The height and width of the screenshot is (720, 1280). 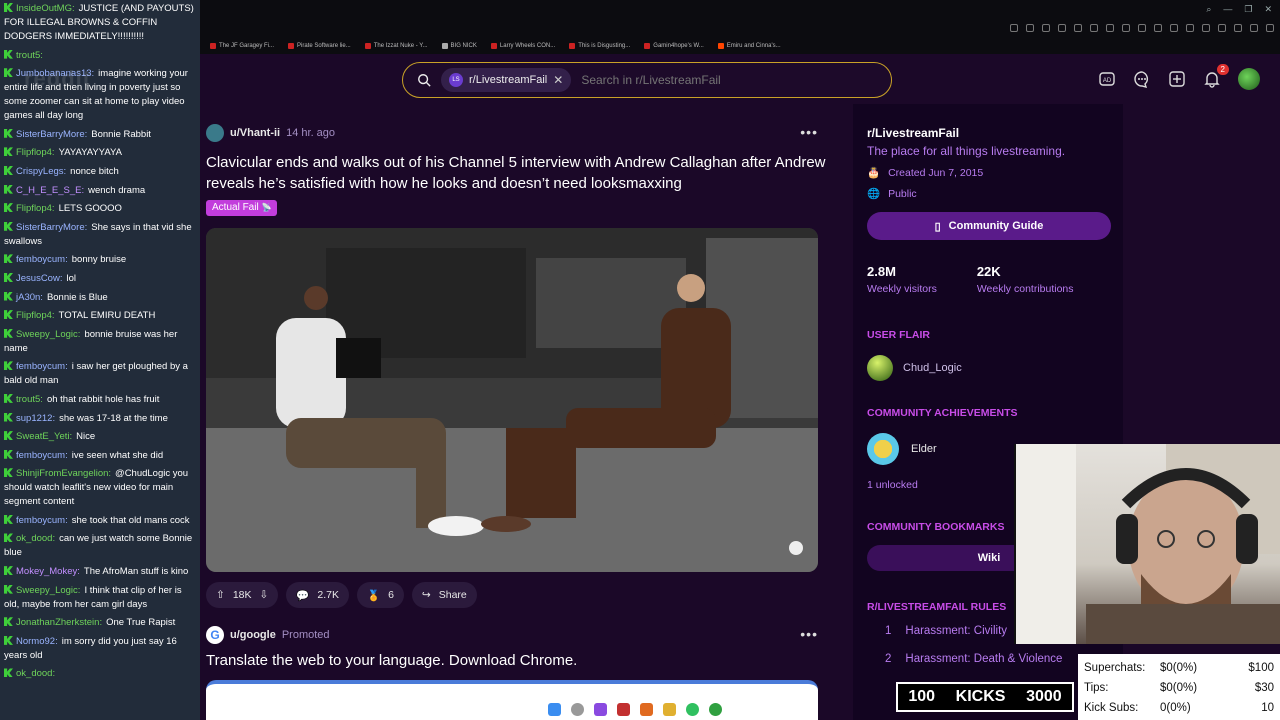 What do you see at coordinates (317, 595) in the screenshot?
I see `comments-button: 💬 2.7K` at bounding box center [317, 595].